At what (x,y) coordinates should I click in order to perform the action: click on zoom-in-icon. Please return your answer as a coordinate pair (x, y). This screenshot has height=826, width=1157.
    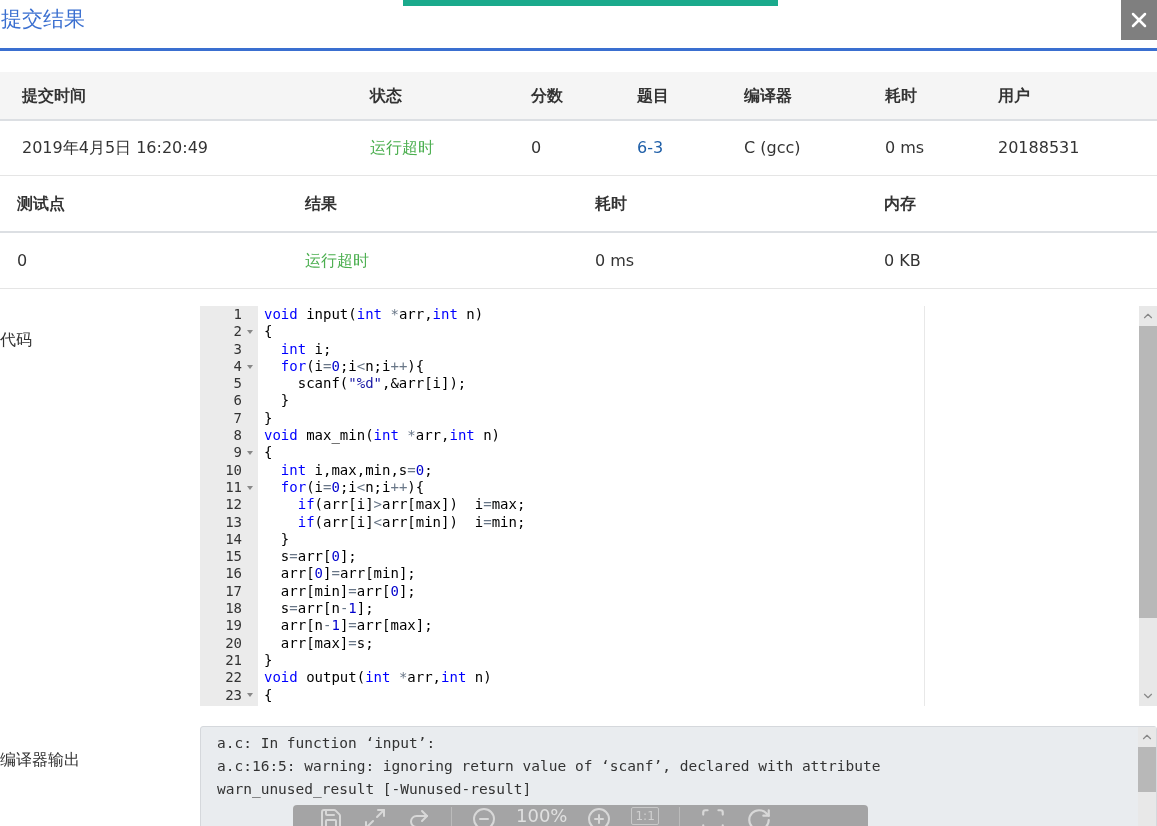
    Looking at the image, I should click on (599, 816).